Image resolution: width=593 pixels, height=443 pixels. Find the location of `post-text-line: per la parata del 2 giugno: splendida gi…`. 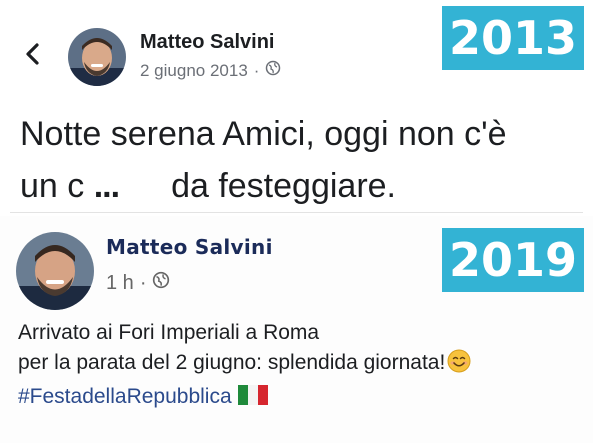

post-text-line: per la parata del 2 giugno: splendida gi… is located at coordinates (244, 365).